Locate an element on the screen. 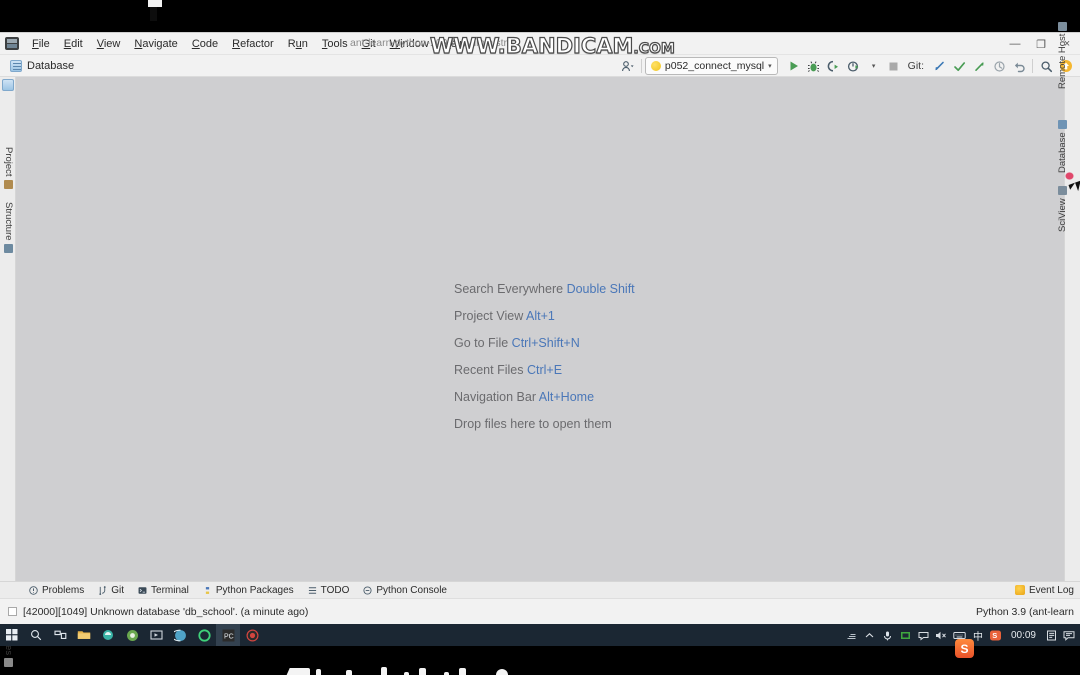 The height and width of the screenshot is (675, 1080). window-controls: — ❐ × is located at coordinates (1041, 44).